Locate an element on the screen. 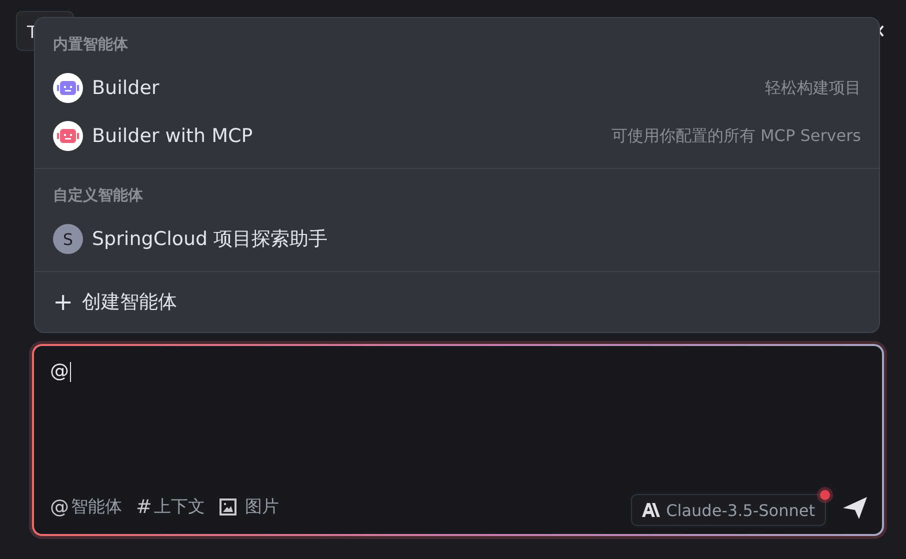 The image size is (906, 559). create-agent-item: + 创建智能体 is located at coordinates (457, 302).